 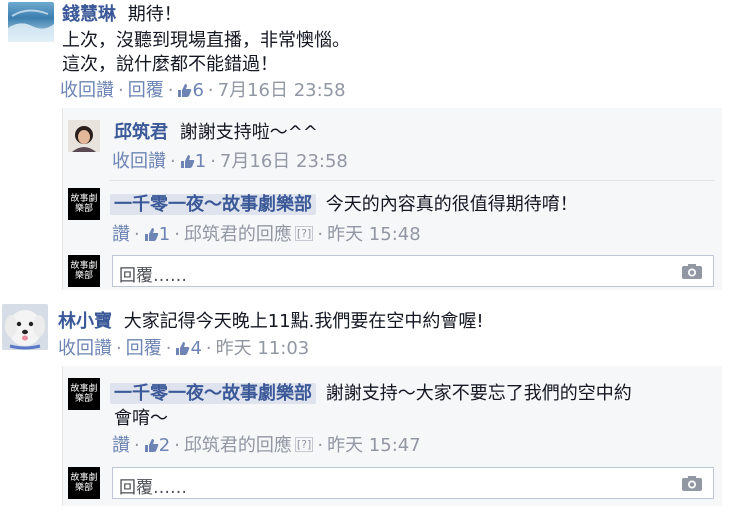 I want to click on reply-actions: 讚 · 2 · 邱筑君的回應 [?] · 昨天 15:47, so click(x=266, y=446).